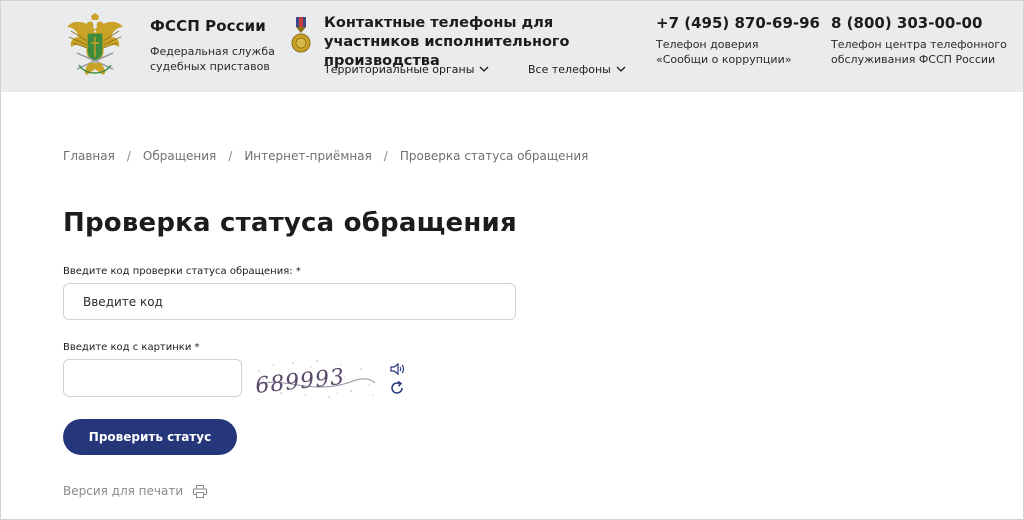 The image size is (1024, 520). I want to click on breadcrumb-internet-reception: Интернет-приёмная, so click(307, 156).